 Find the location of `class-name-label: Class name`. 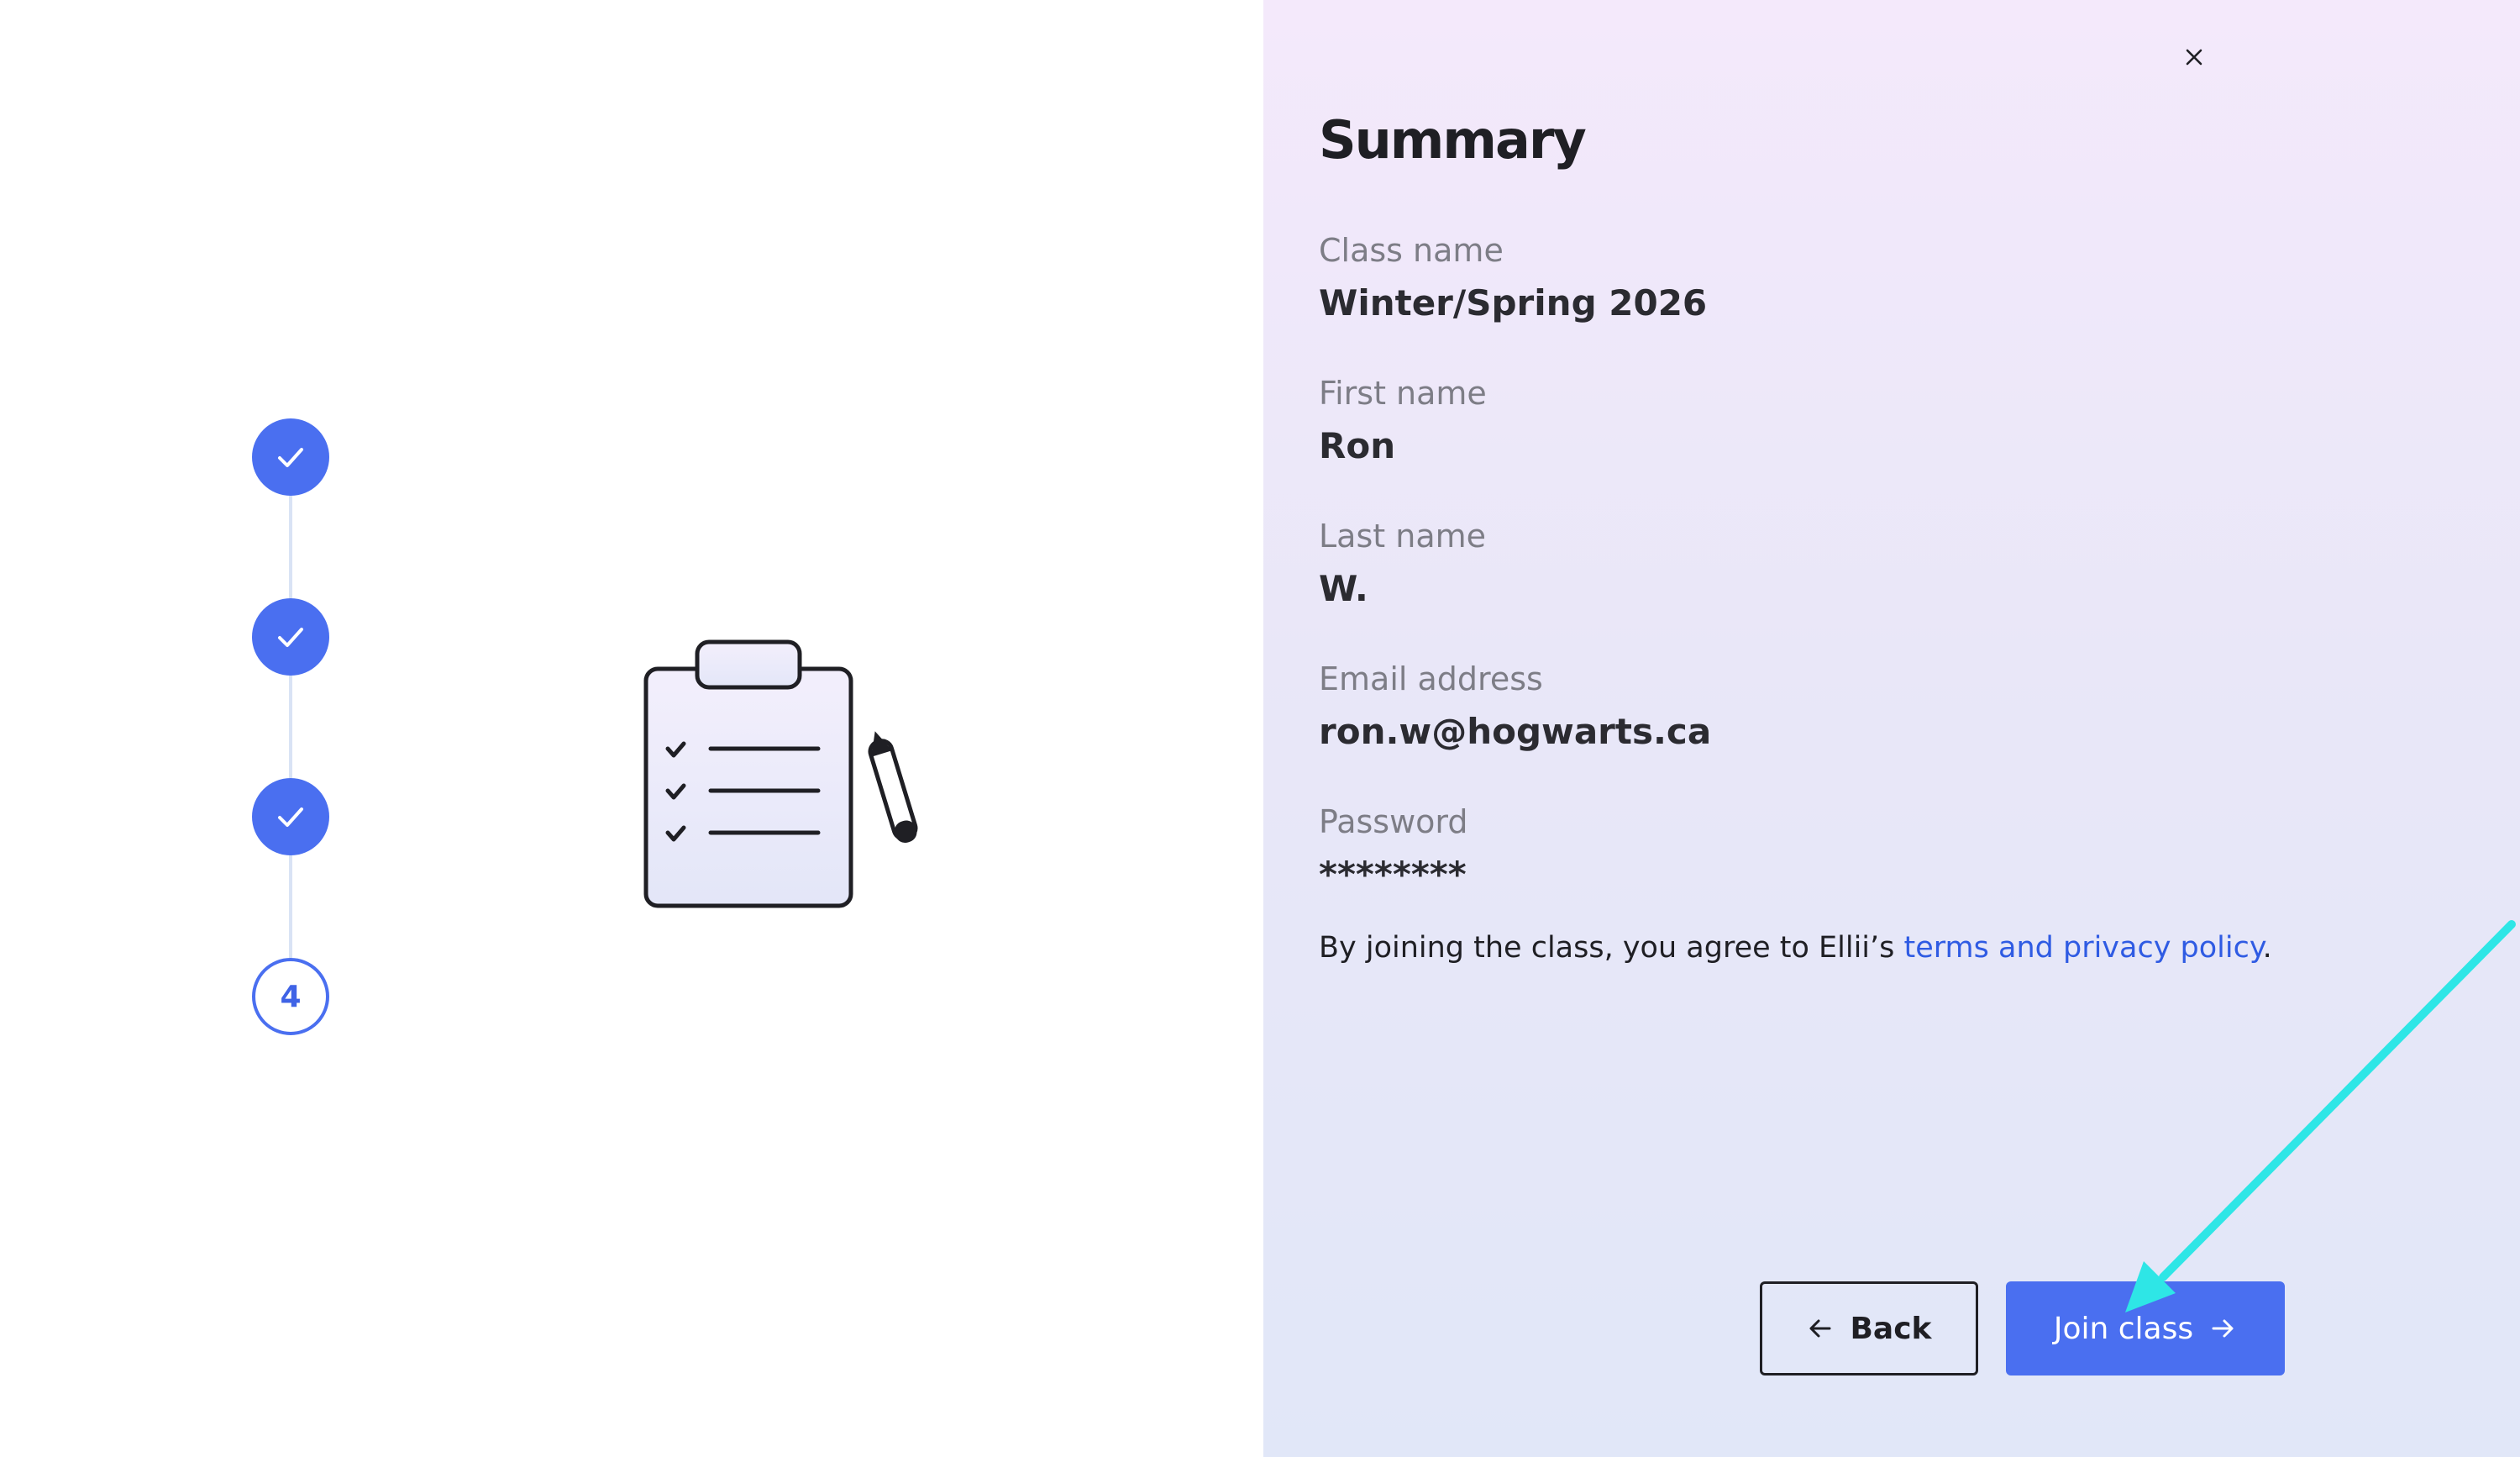

class-name-label: Class name is located at coordinates (1411, 250).